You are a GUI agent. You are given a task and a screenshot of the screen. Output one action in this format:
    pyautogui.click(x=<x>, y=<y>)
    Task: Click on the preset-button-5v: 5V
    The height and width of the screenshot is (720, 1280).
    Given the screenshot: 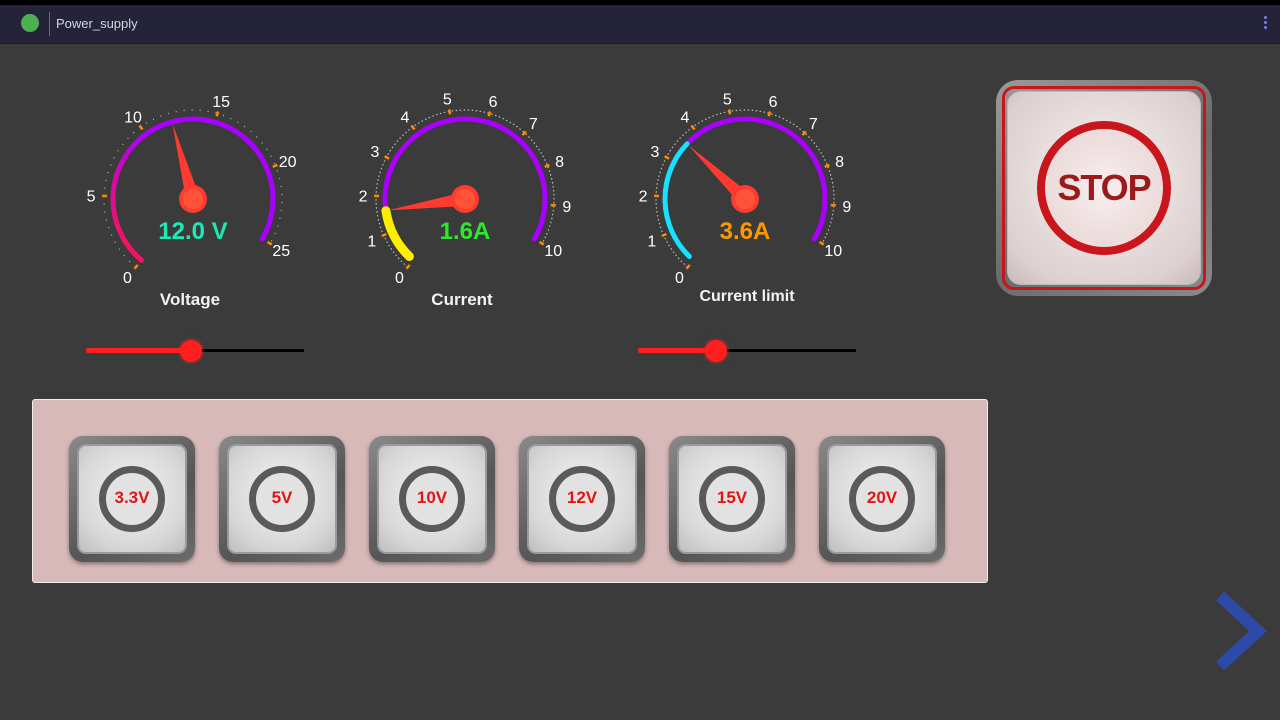 What is the action you would take?
    pyautogui.click(x=282, y=499)
    